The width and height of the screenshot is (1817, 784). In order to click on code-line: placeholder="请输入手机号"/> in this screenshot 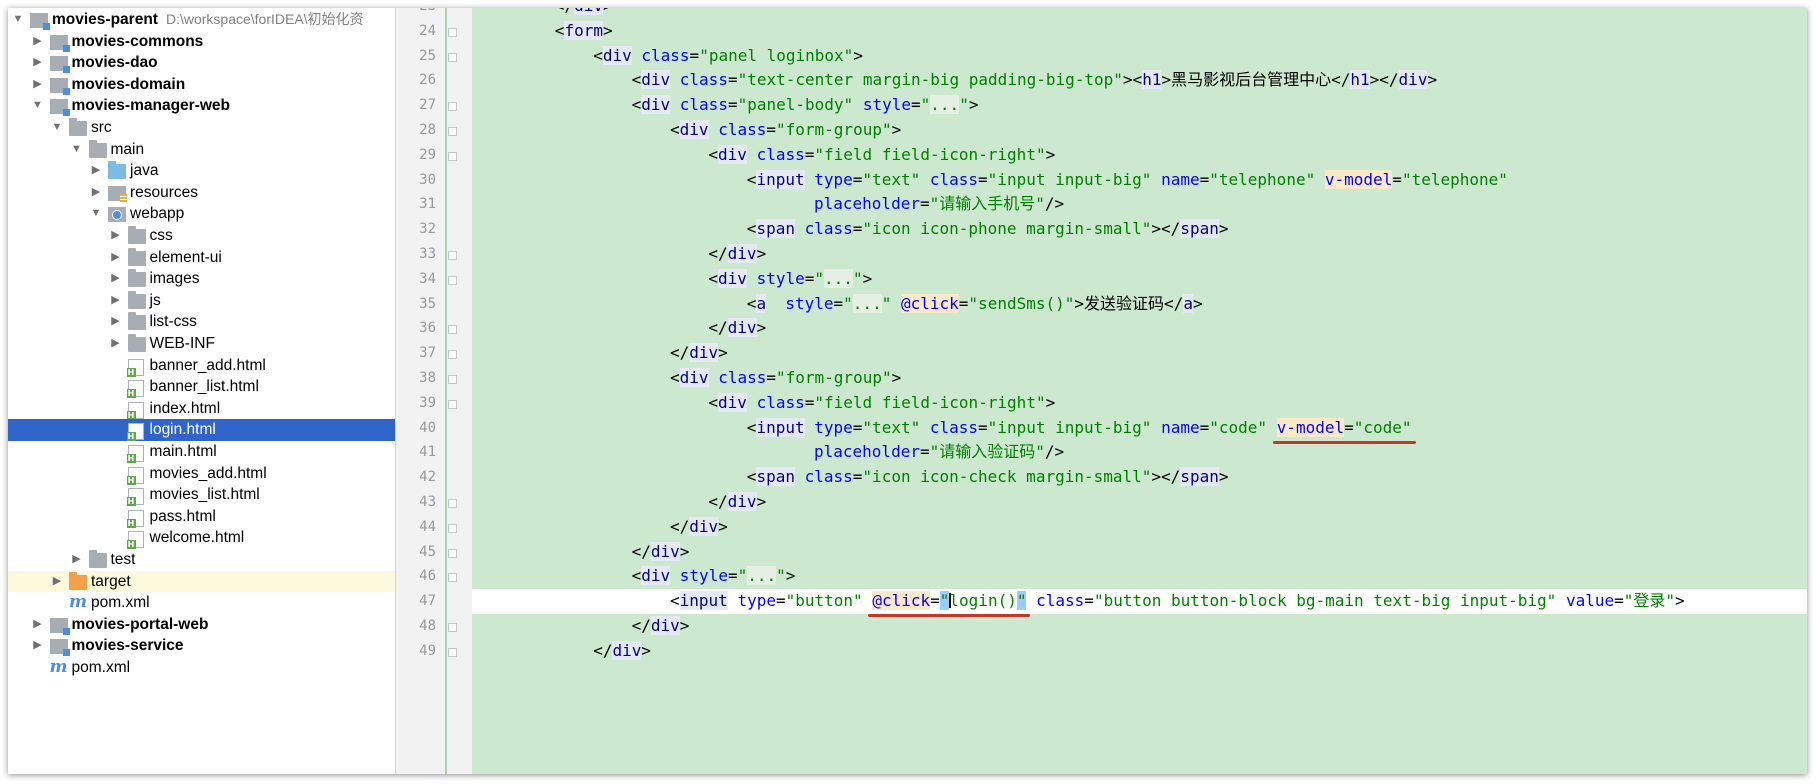, I will do `click(771, 204)`.